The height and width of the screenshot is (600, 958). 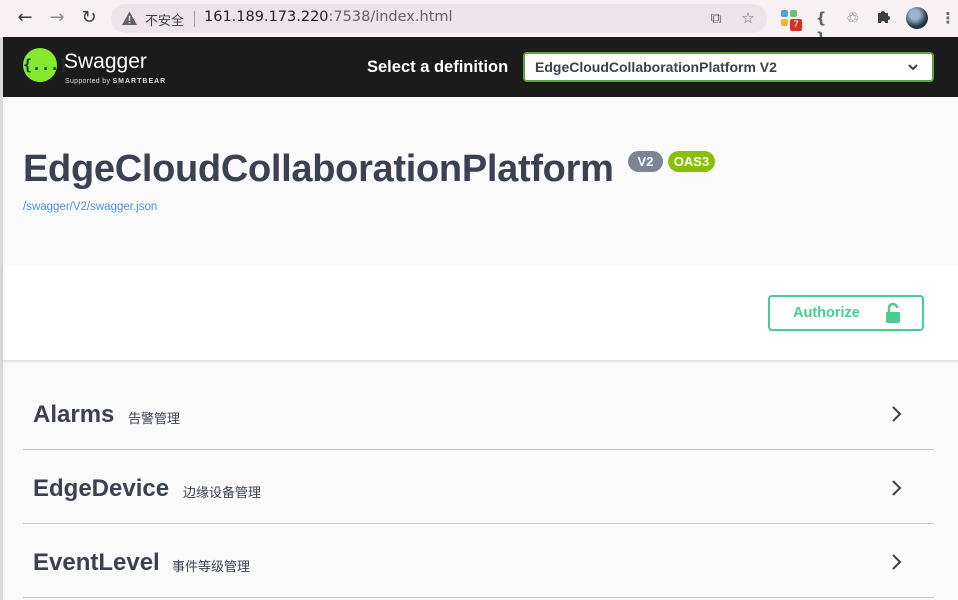 What do you see at coordinates (45, 65) in the screenshot?
I see `swagger-logo-icon: {...}` at bounding box center [45, 65].